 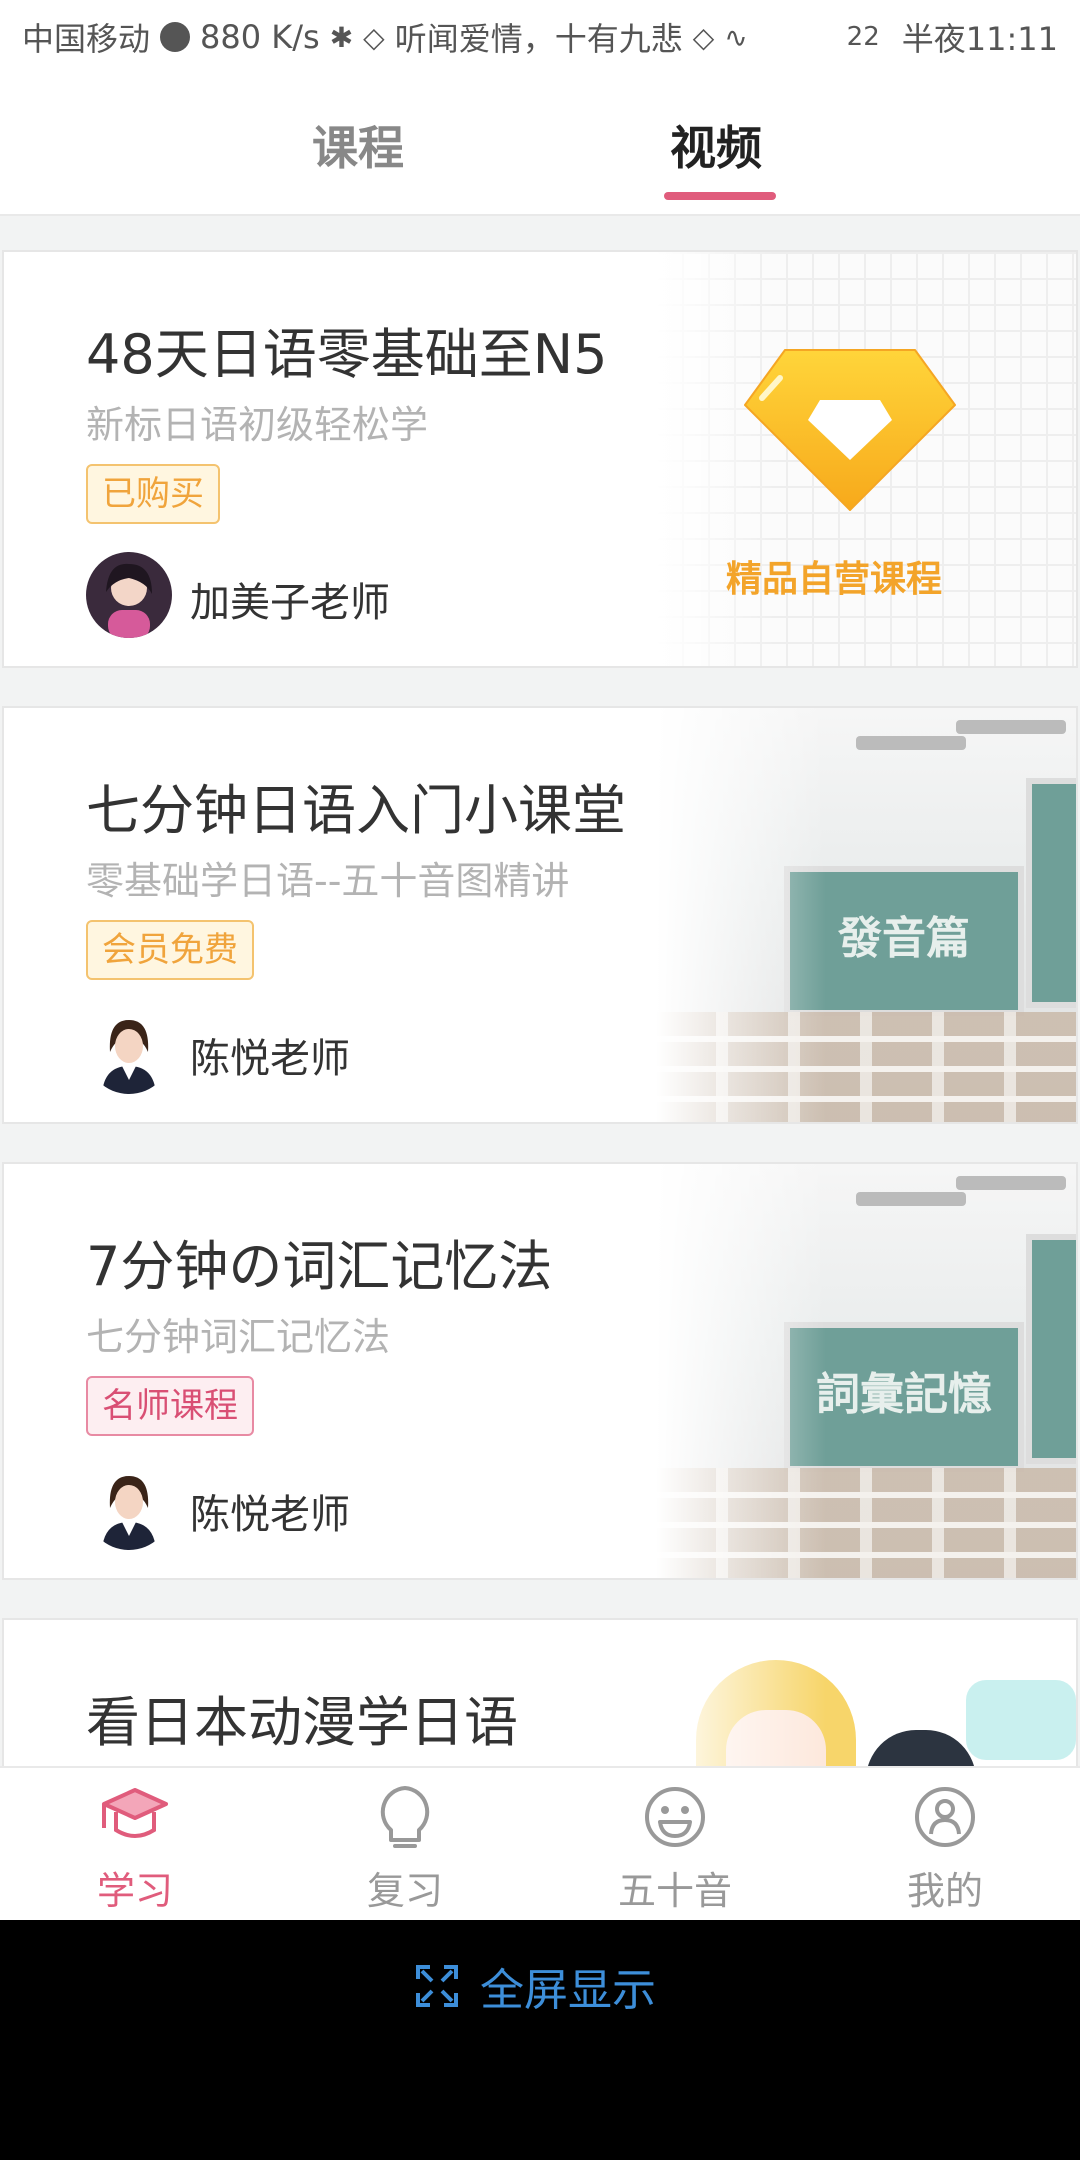 I want to click on course-cover-anime, so click(x=866, y=1693).